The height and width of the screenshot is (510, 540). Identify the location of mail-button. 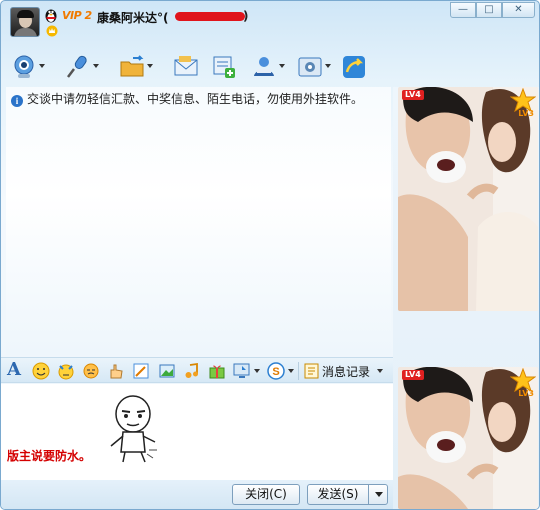
(189, 67).